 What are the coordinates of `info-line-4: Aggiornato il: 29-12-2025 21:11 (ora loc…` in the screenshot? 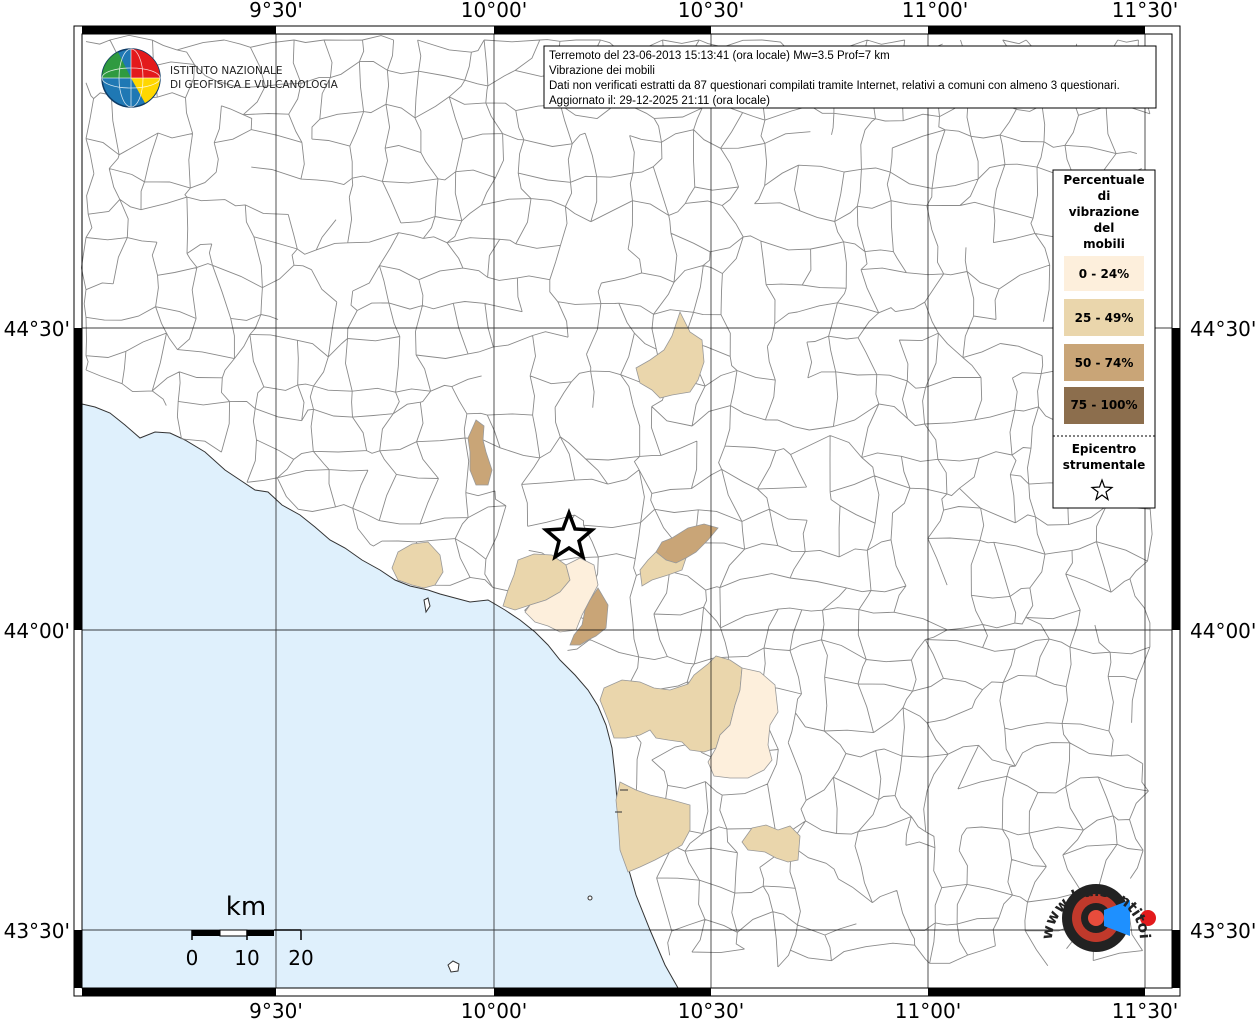 It's located at (659, 101).